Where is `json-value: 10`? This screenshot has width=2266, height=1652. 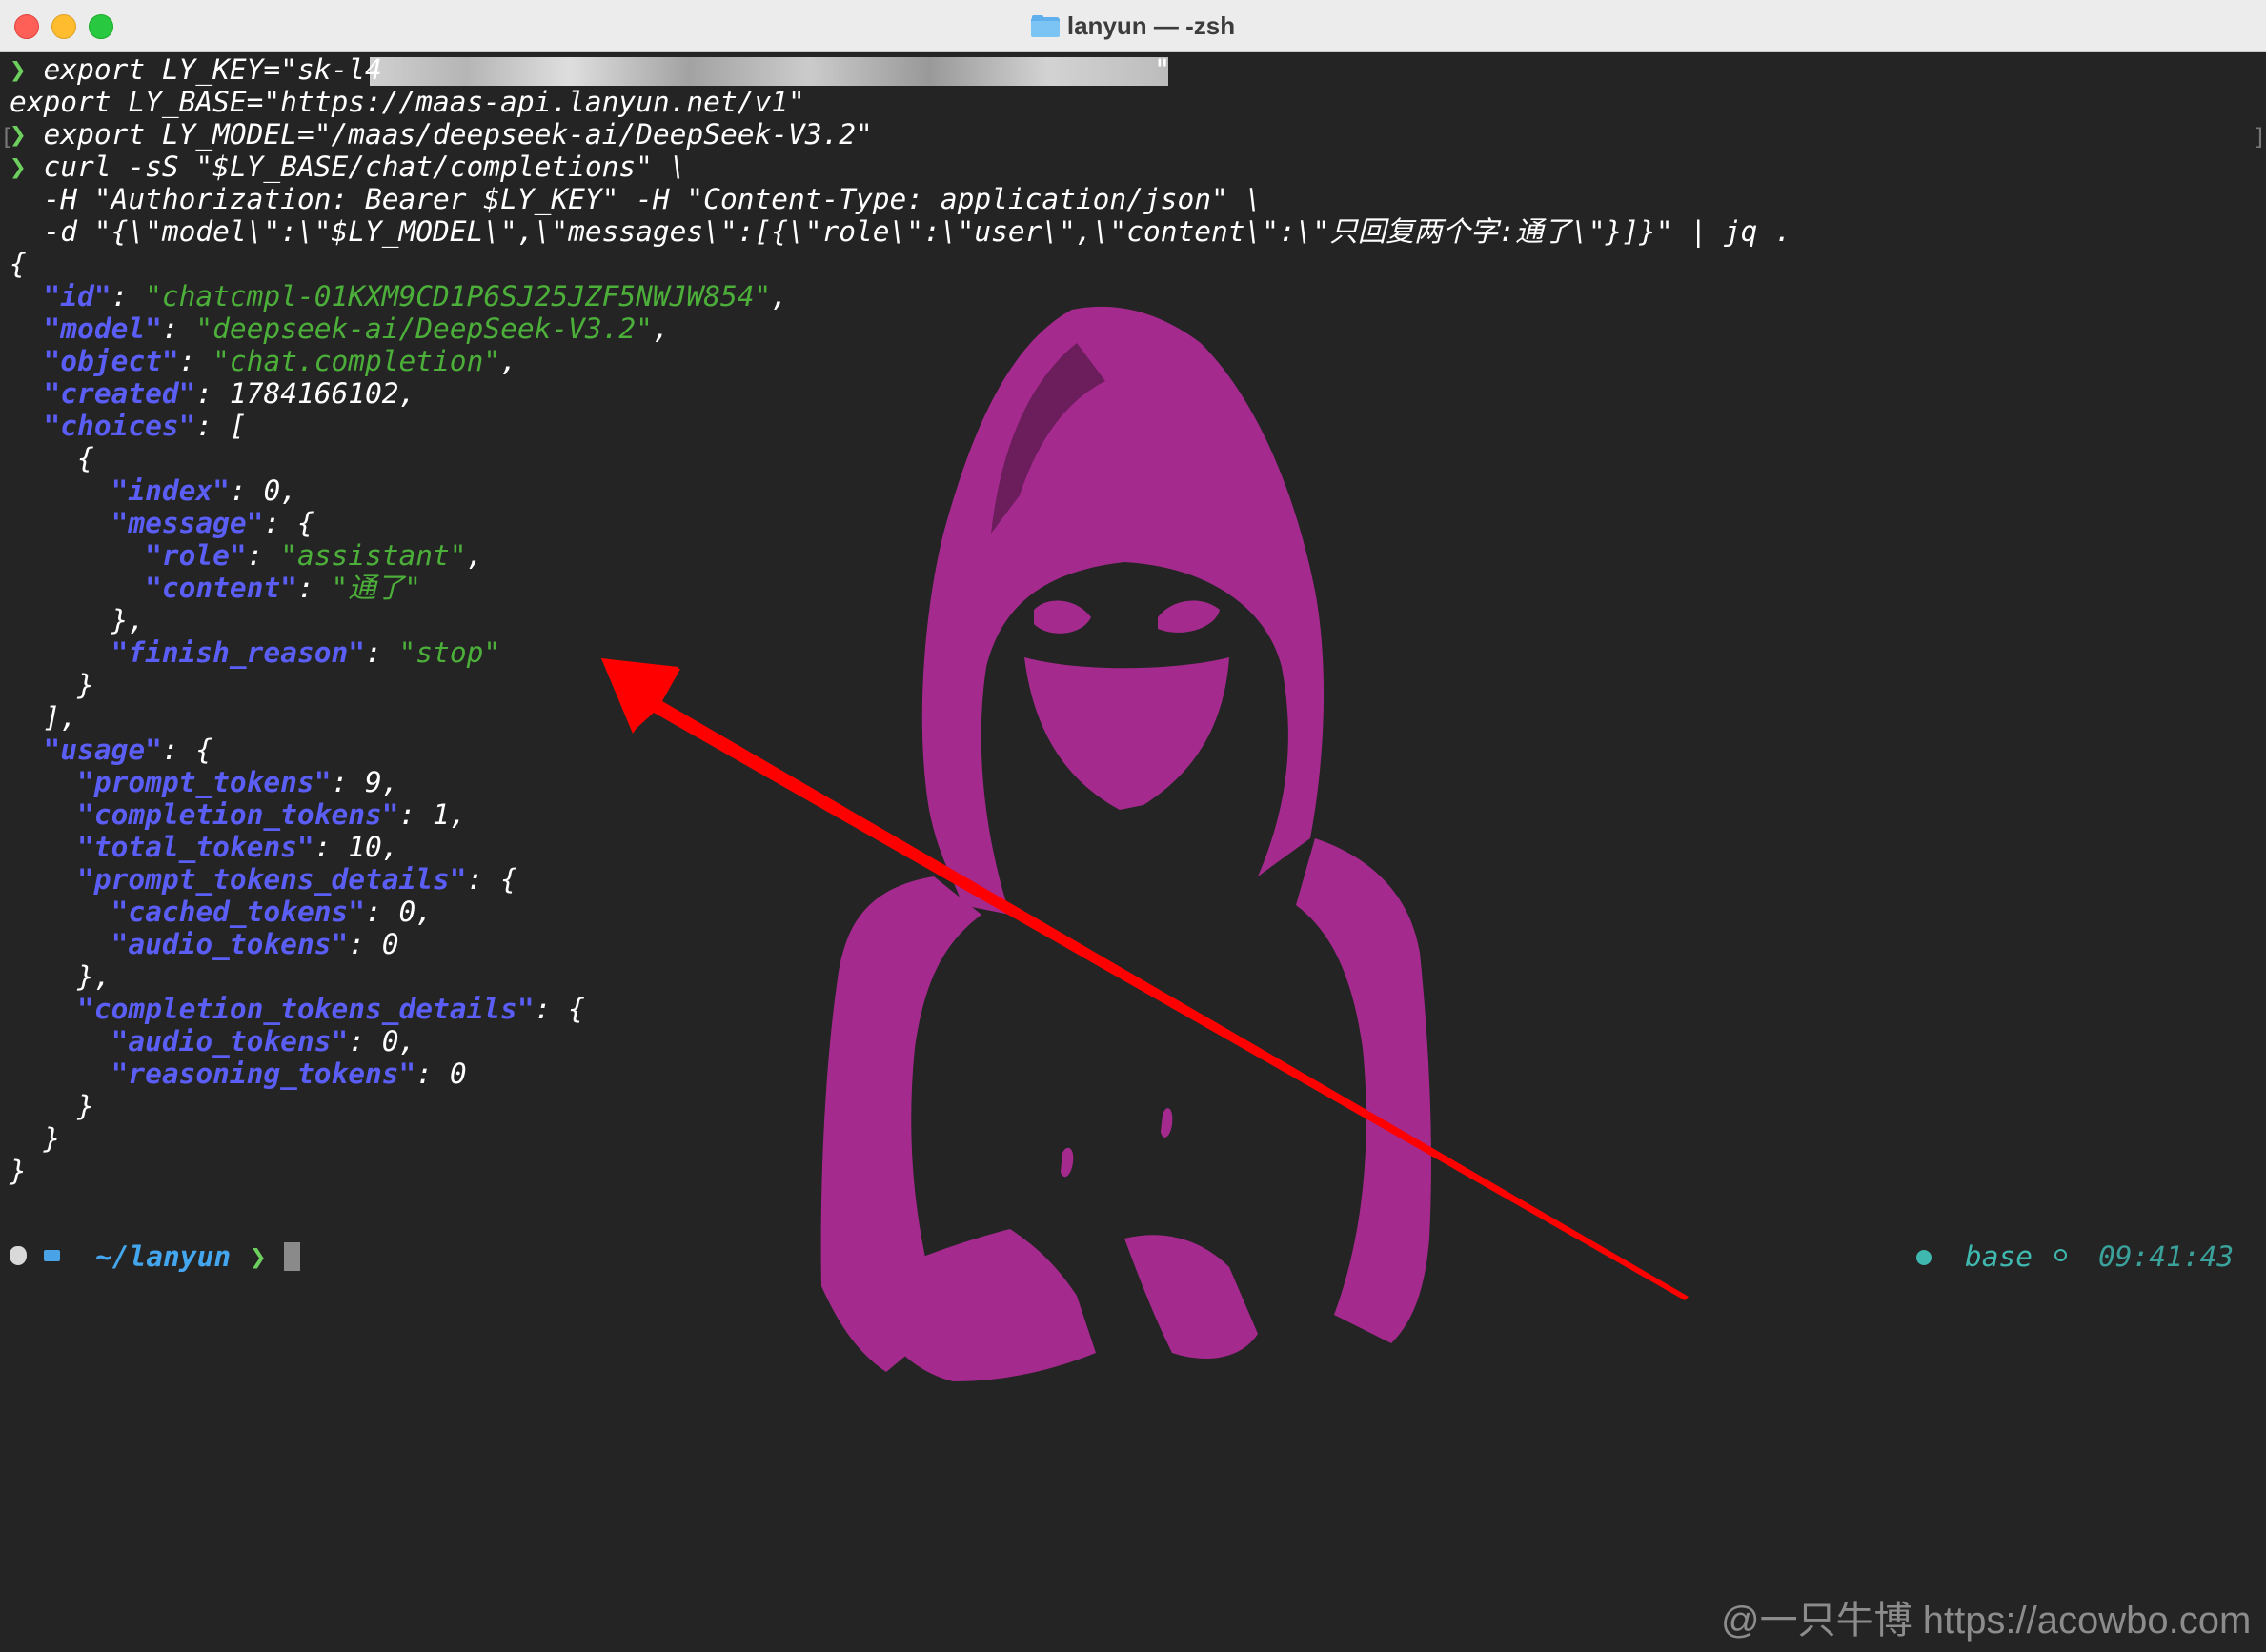
json-value: 10 is located at coordinates (365, 847).